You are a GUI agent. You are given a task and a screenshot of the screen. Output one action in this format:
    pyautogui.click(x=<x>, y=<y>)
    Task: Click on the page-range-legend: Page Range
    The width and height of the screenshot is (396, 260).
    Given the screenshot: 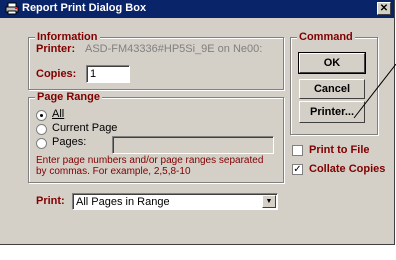 What is the action you would take?
    pyautogui.click(x=68, y=97)
    